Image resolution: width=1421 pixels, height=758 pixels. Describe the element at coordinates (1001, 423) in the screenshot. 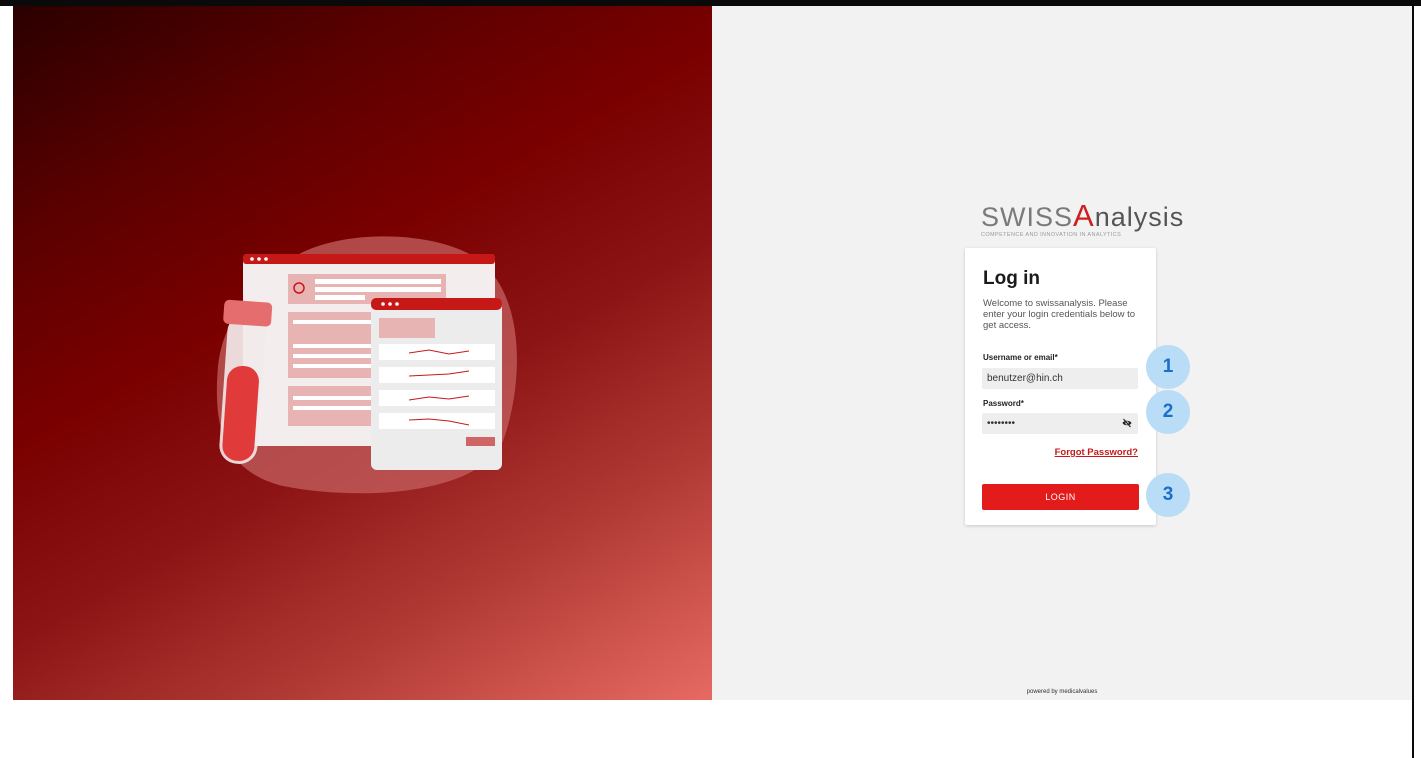

I see `password-value: ••••••••` at that location.